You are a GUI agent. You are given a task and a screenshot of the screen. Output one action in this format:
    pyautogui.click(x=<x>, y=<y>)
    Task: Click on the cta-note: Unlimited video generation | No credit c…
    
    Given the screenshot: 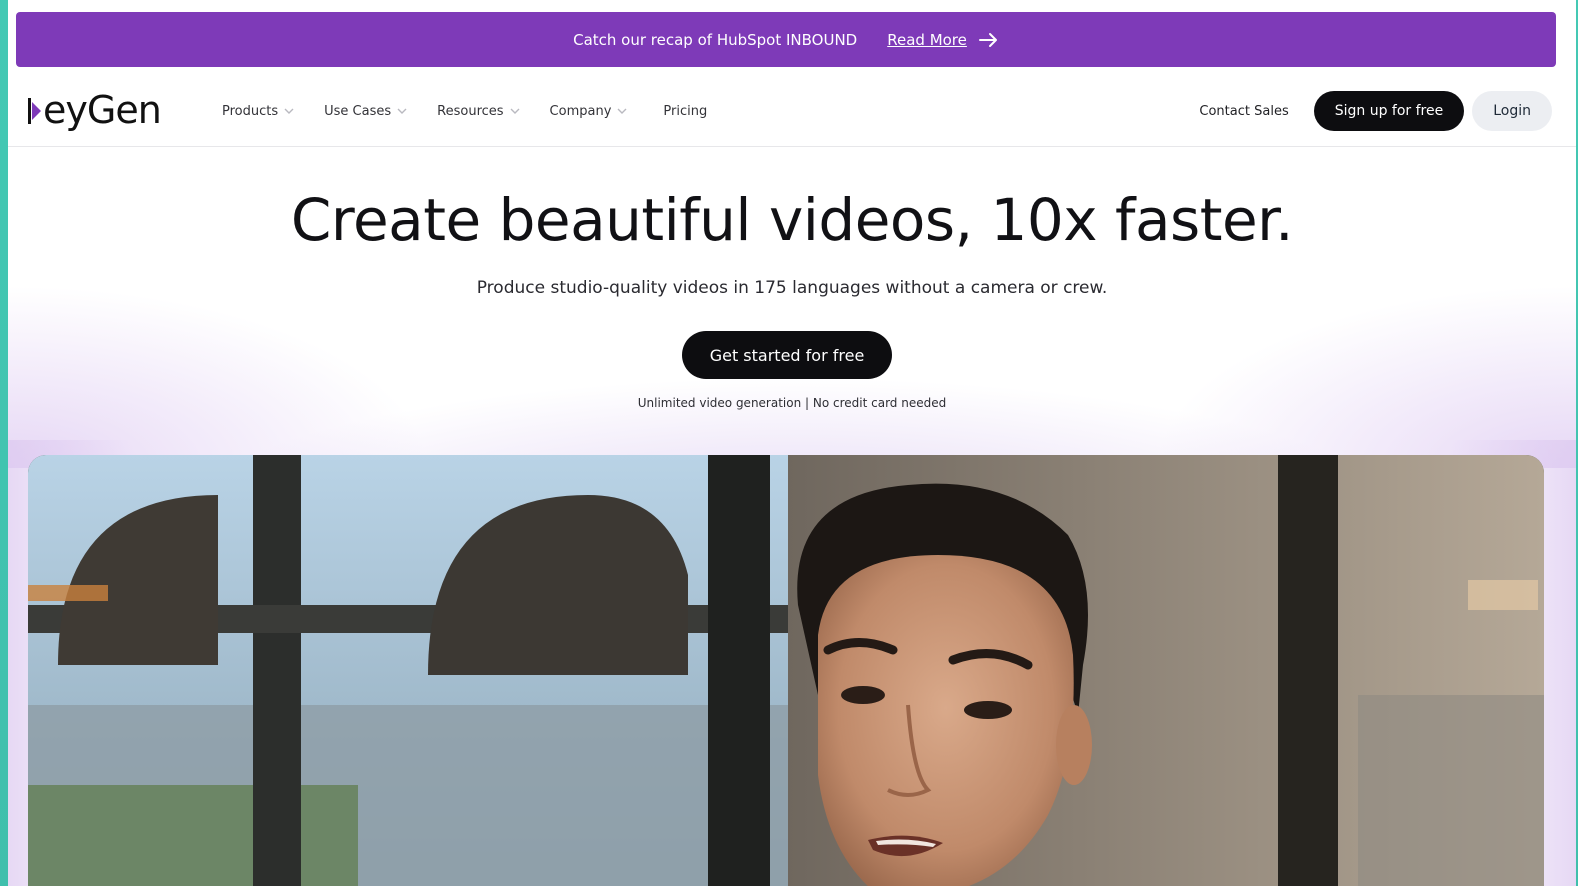 What is the action you would take?
    pyautogui.click(x=792, y=403)
    